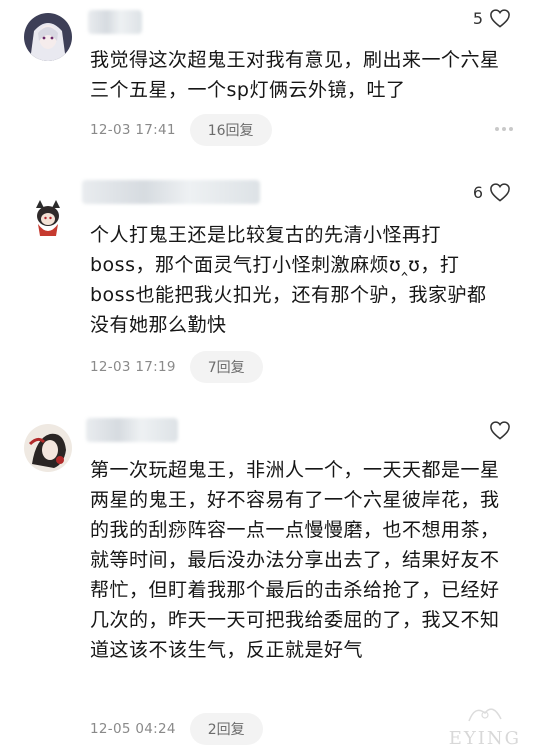  I want to click on like-count: 5, so click(477, 18).